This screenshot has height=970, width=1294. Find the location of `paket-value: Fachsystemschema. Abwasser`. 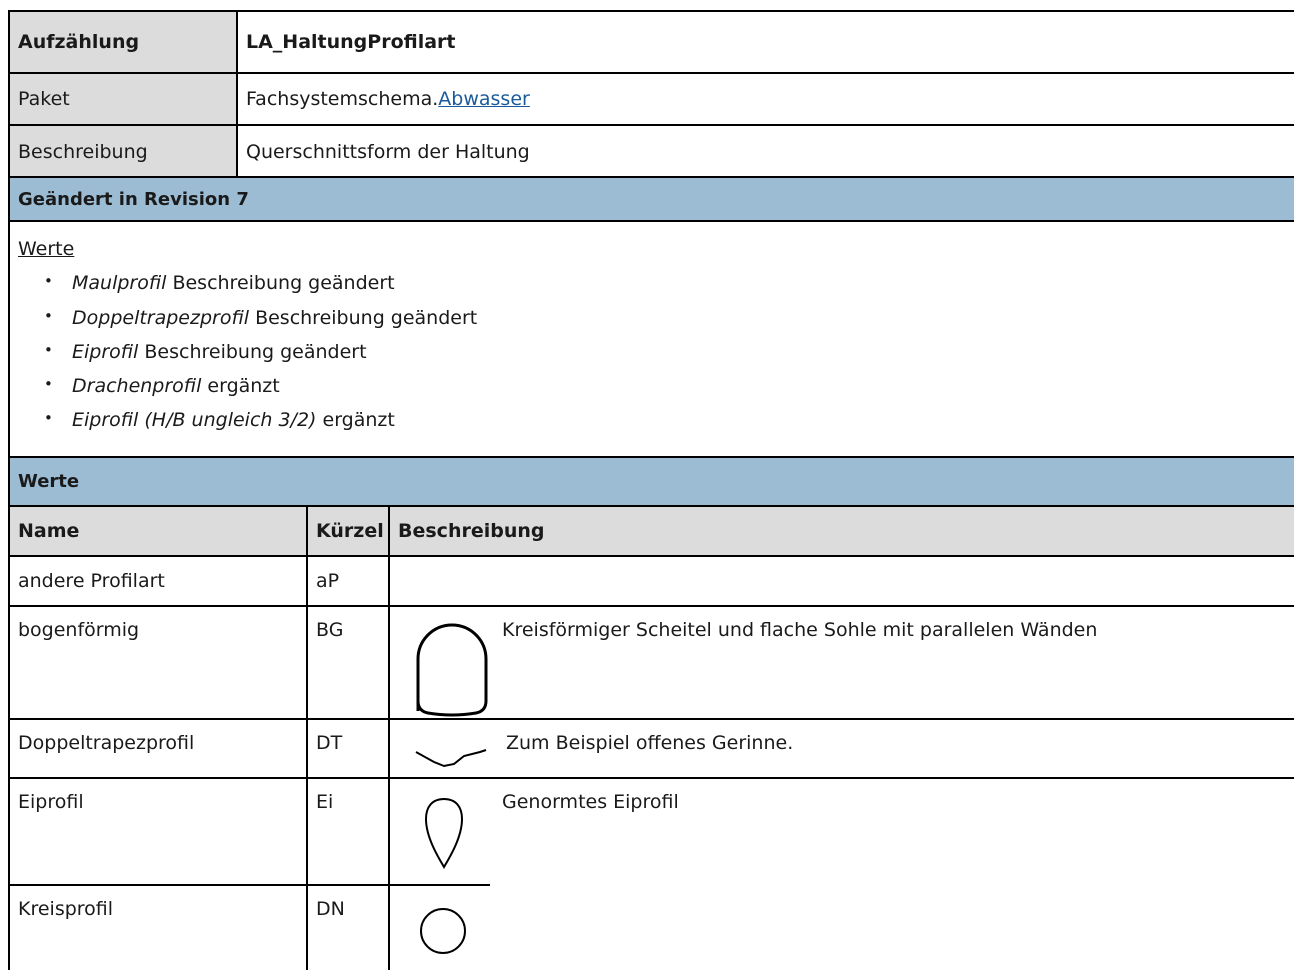

paket-value: Fachsystemschema. Abwasser is located at coordinates (766, 99).